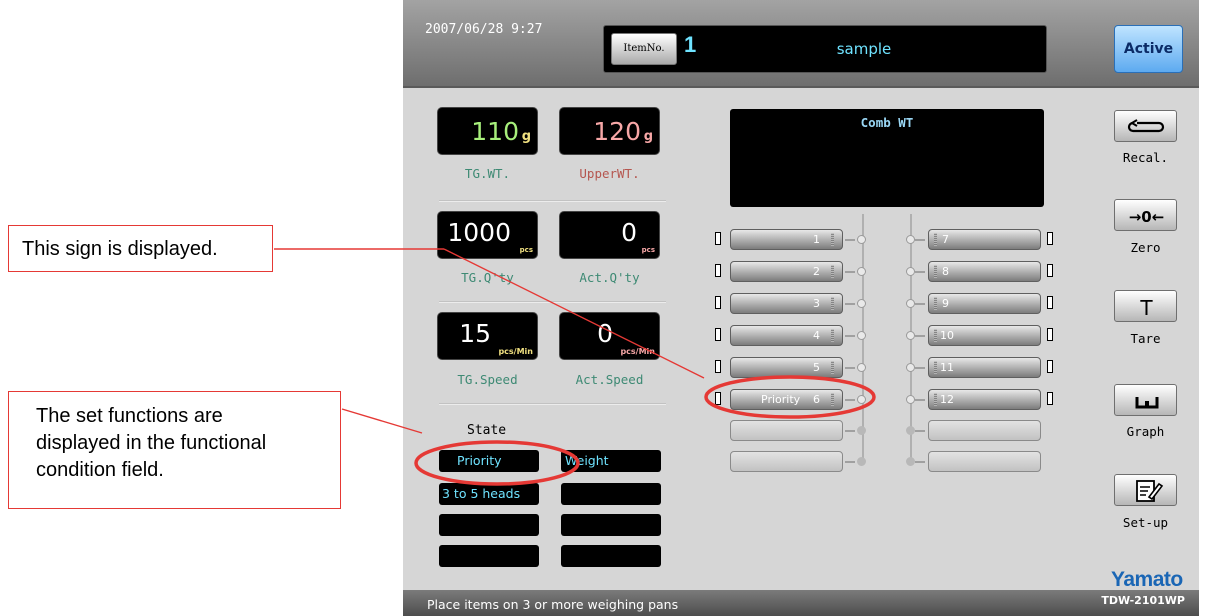 This screenshot has width=1217, height=616. What do you see at coordinates (718, 270) in the screenshot?
I see `pan-2-indicator` at bounding box center [718, 270].